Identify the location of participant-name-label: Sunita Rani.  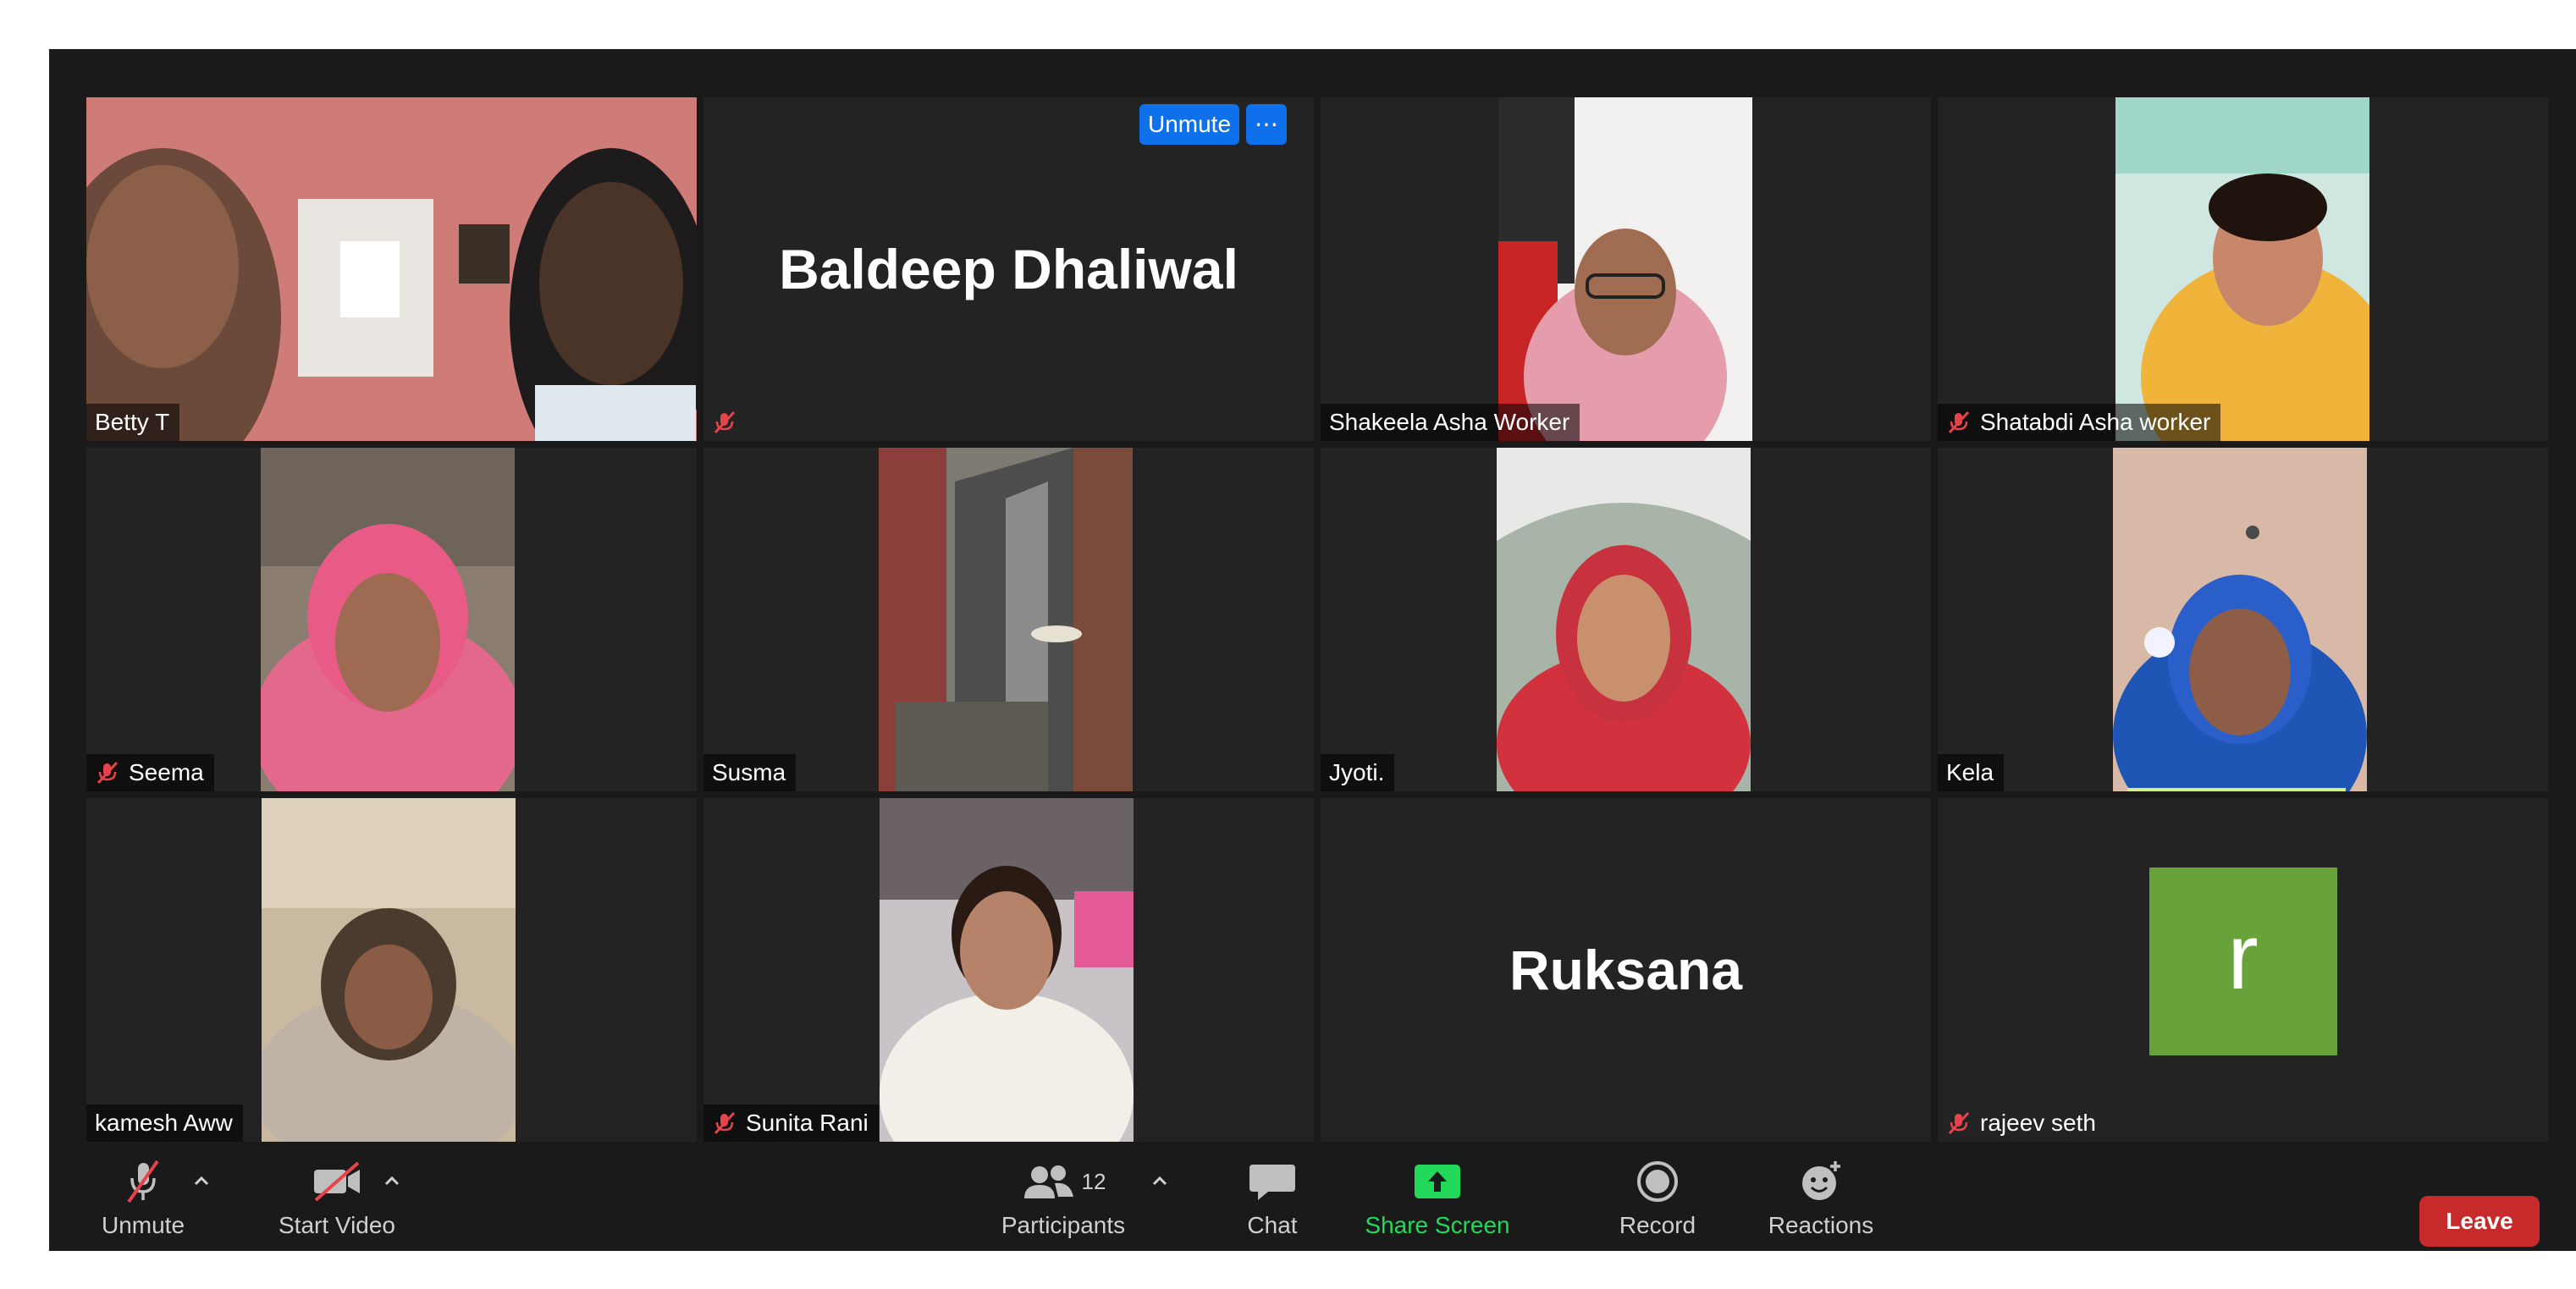
(791, 1123).